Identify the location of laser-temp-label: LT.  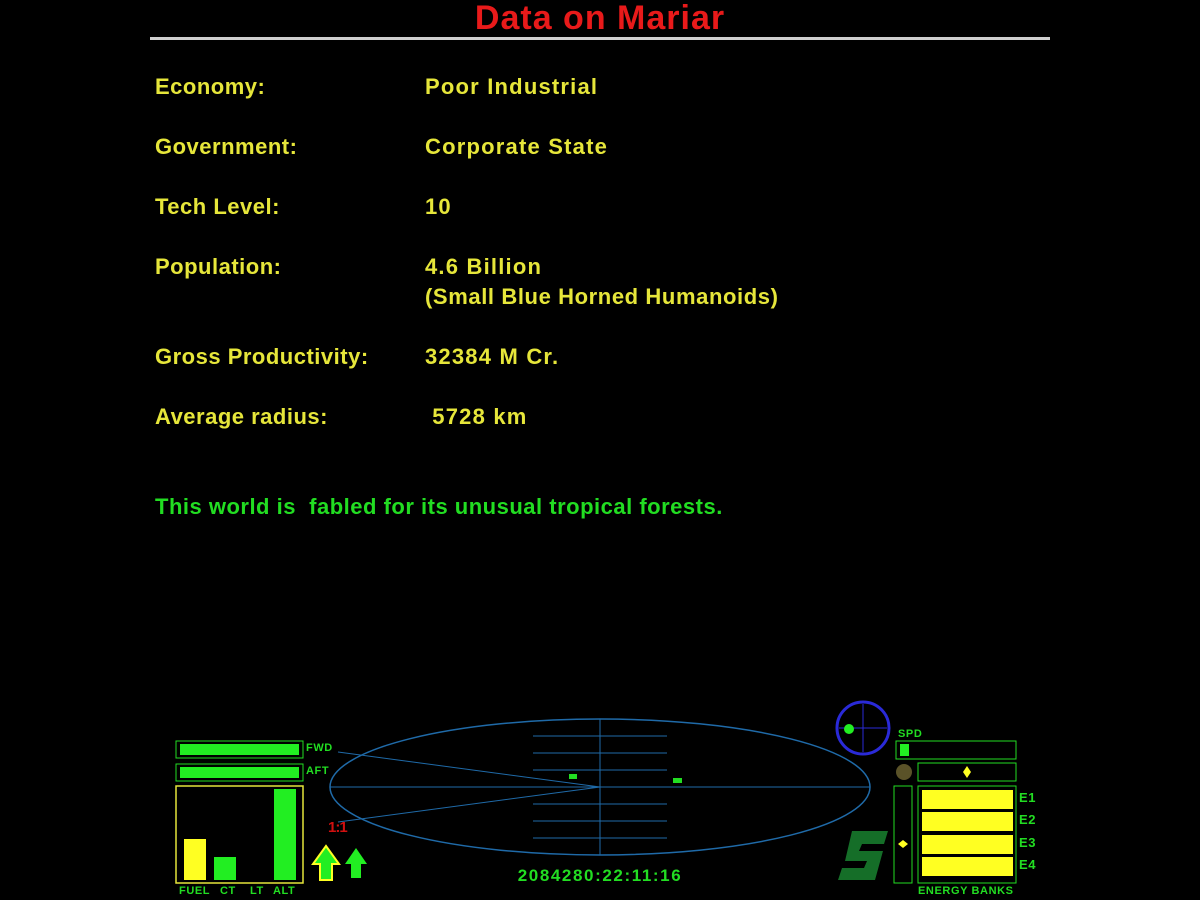
(257, 891).